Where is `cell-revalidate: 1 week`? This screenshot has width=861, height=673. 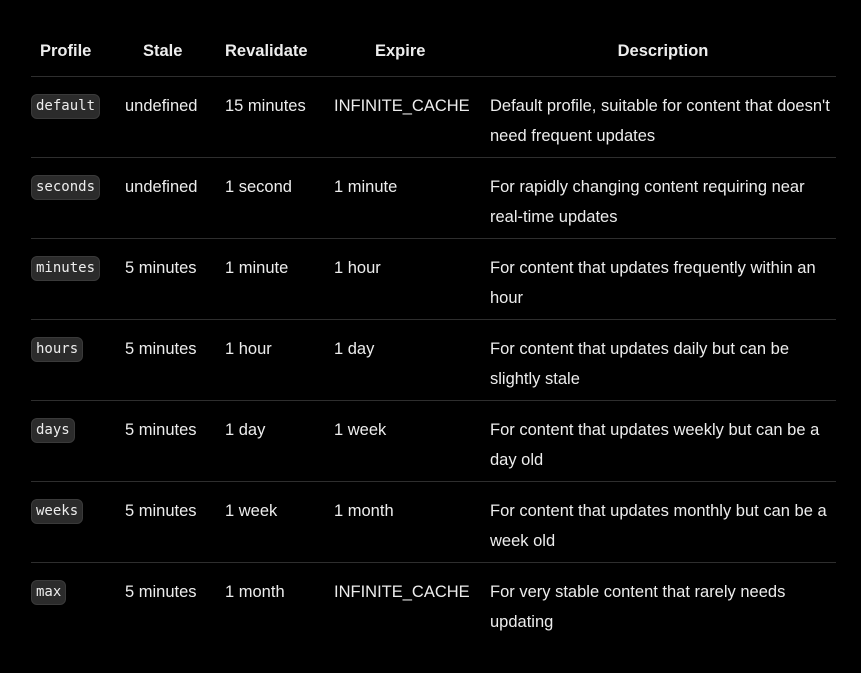 cell-revalidate: 1 week is located at coordinates (279, 522).